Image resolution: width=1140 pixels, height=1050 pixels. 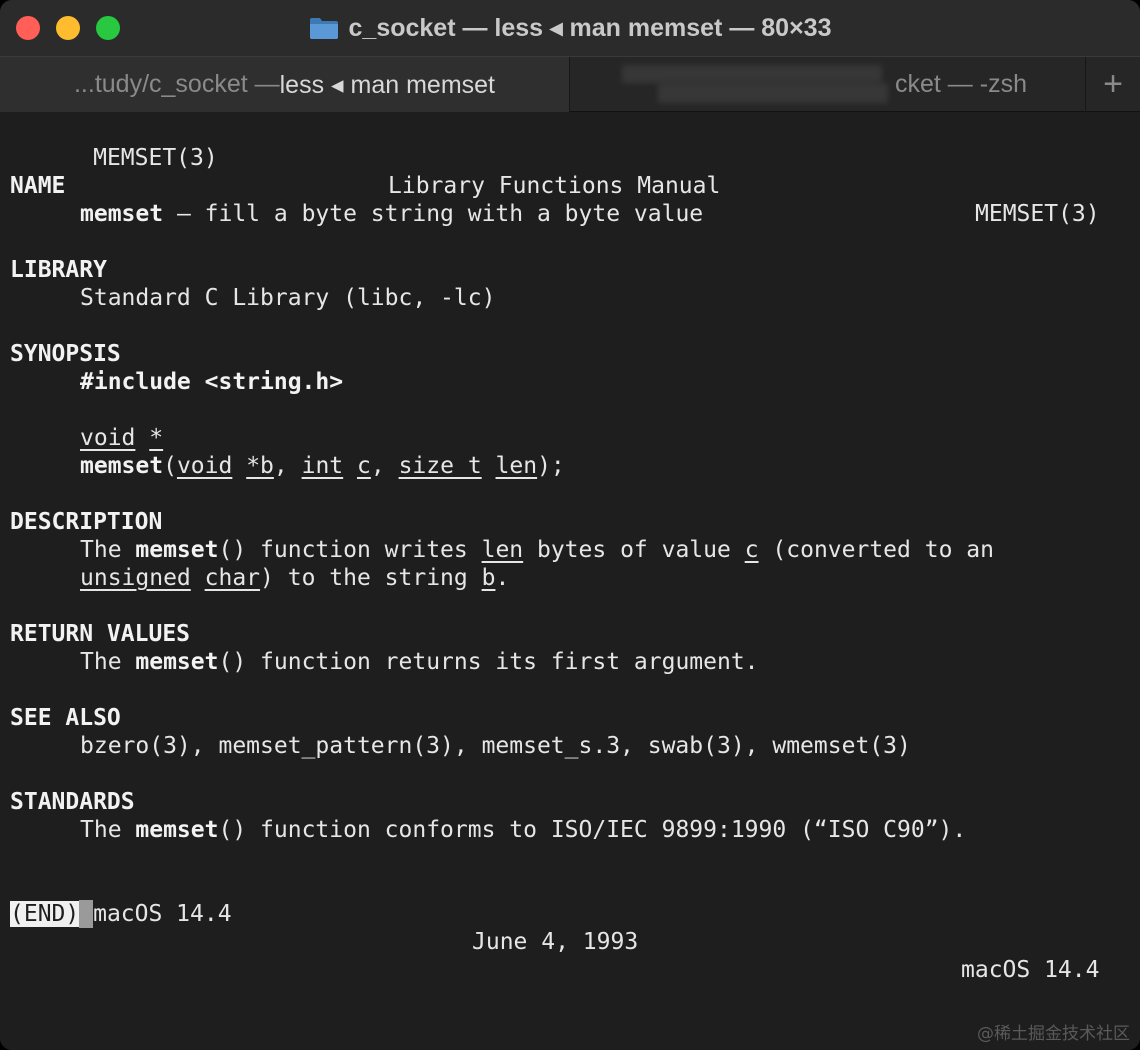 What do you see at coordinates (961, 84) in the screenshot?
I see `tab-label: cket — -zsh` at bounding box center [961, 84].